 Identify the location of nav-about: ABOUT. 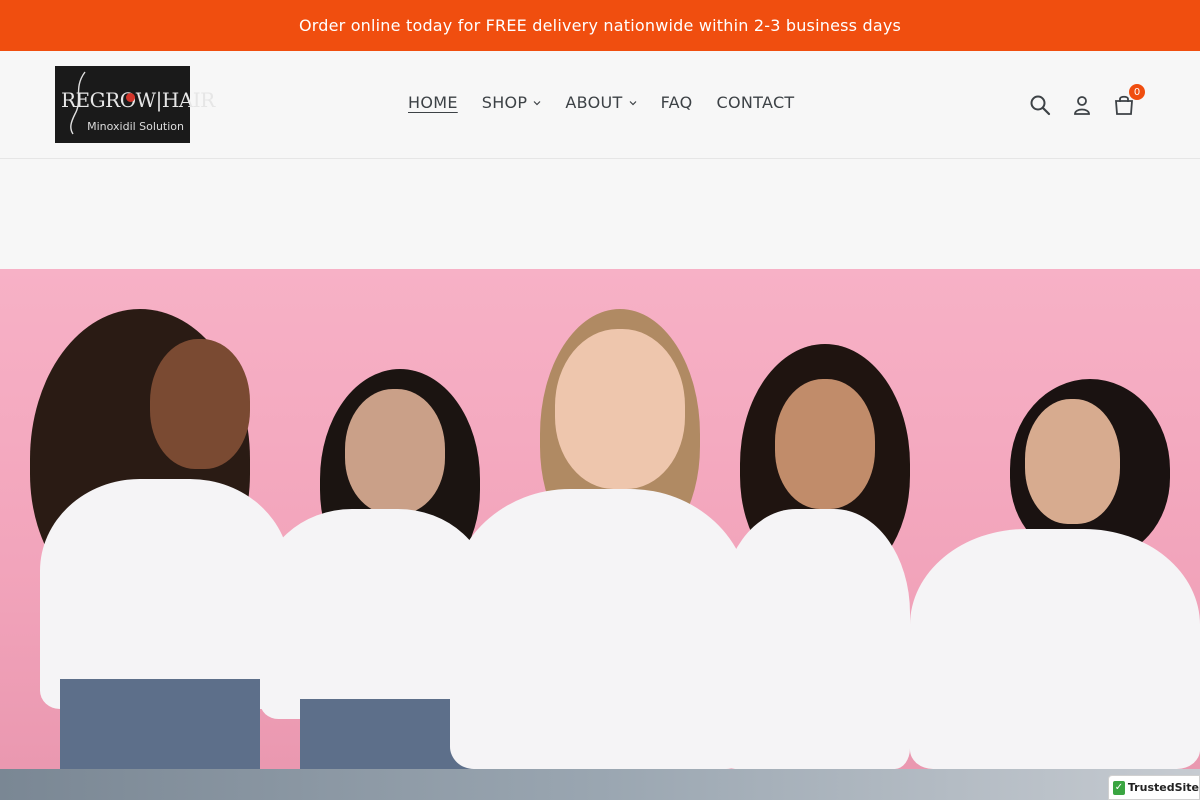
(601, 102).